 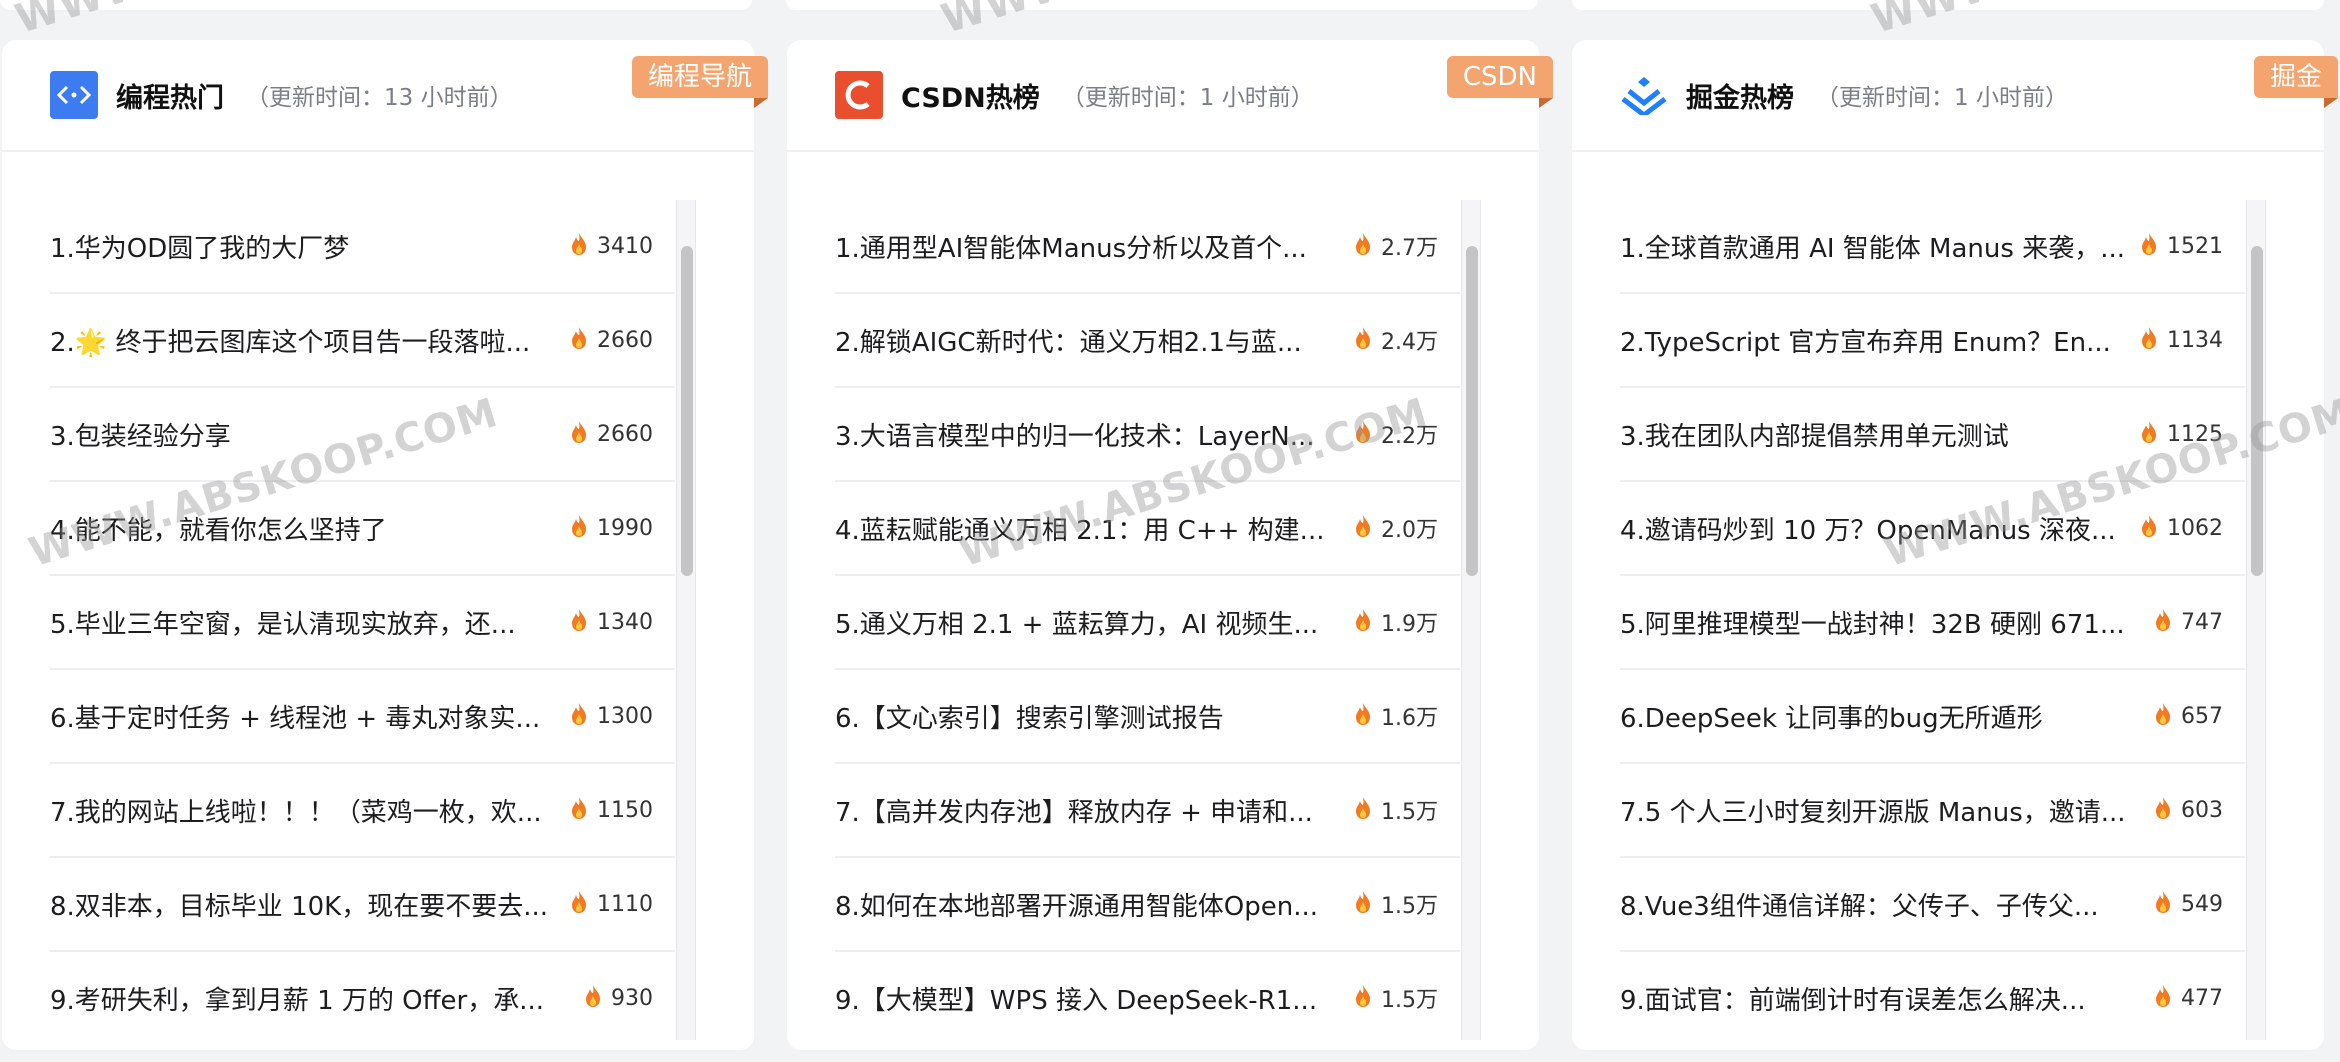 What do you see at coordinates (1029, 716) in the screenshot?
I see `list-item-title: 6.【文心索引】搜索引擎测试报告` at bounding box center [1029, 716].